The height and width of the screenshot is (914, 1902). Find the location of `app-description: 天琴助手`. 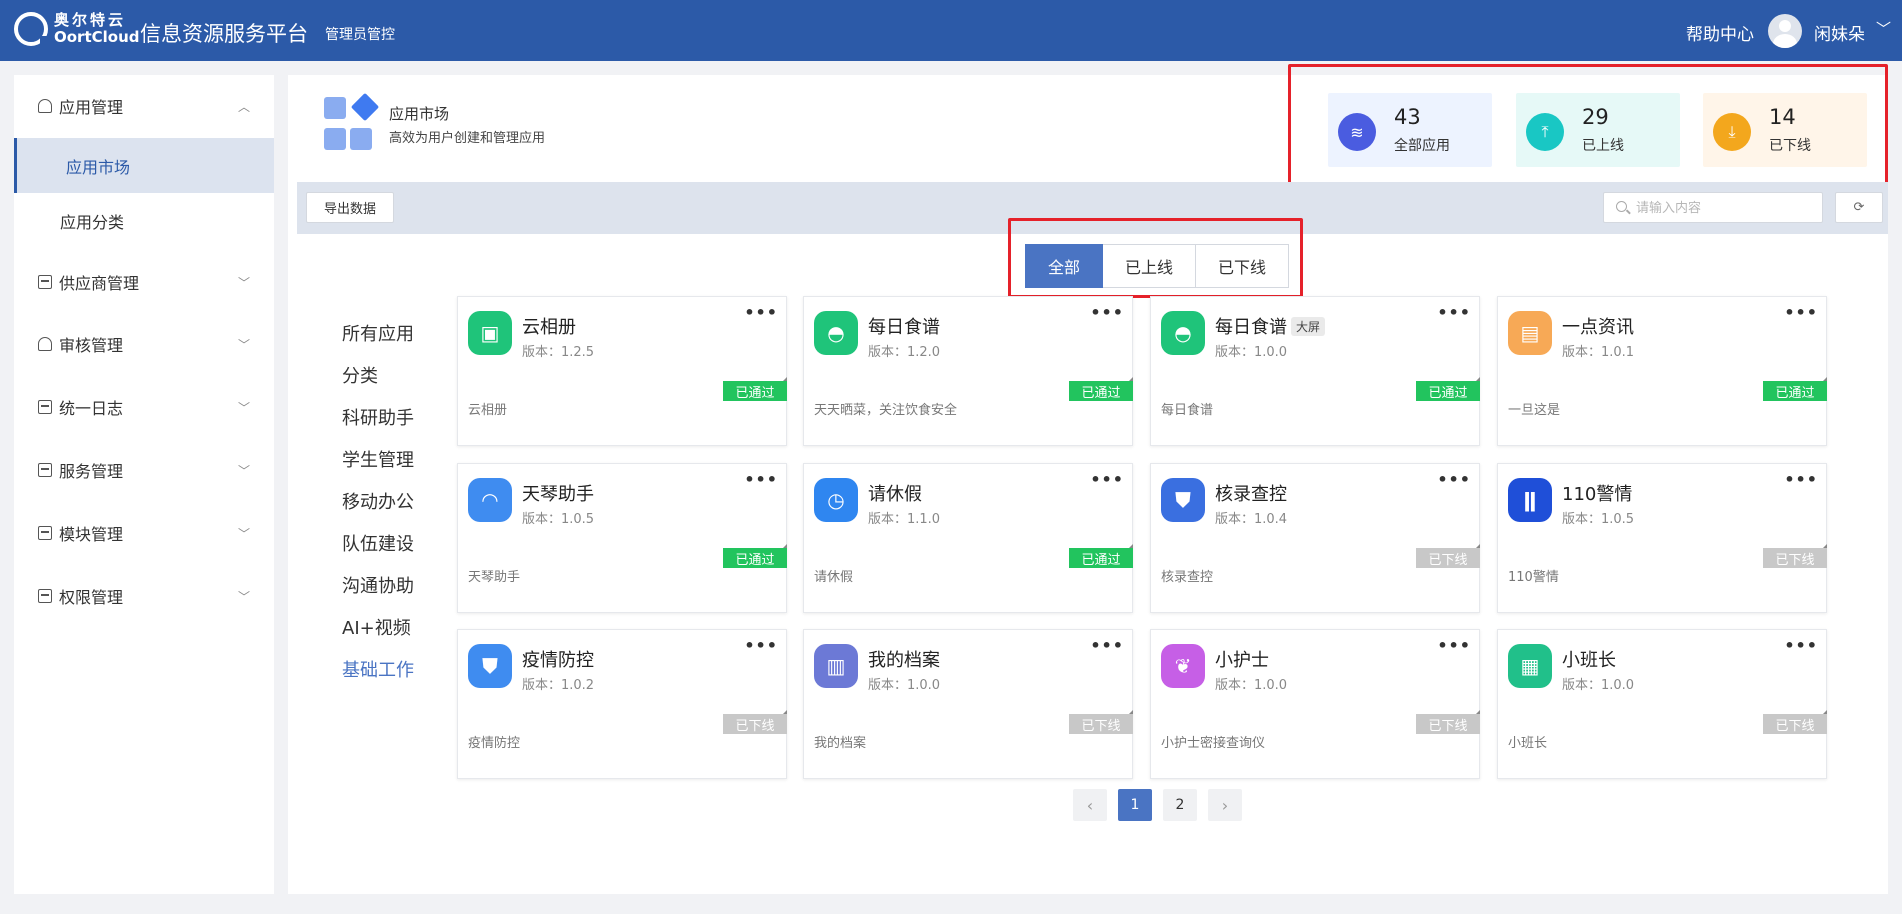

app-description: 天琴助手 is located at coordinates (494, 577).